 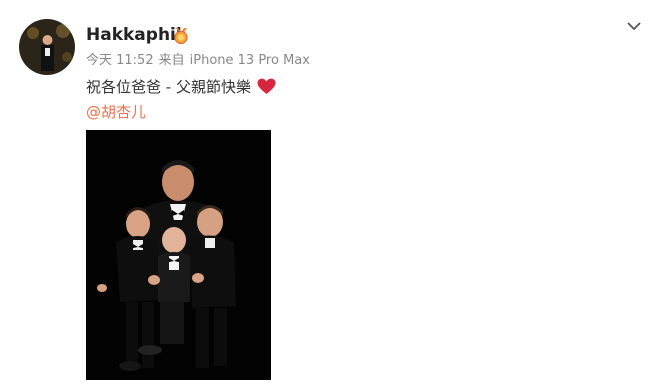 What do you see at coordinates (634, 25) in the screenshot?
I see `chevron-down-icon` at bounding box center [634, 25].